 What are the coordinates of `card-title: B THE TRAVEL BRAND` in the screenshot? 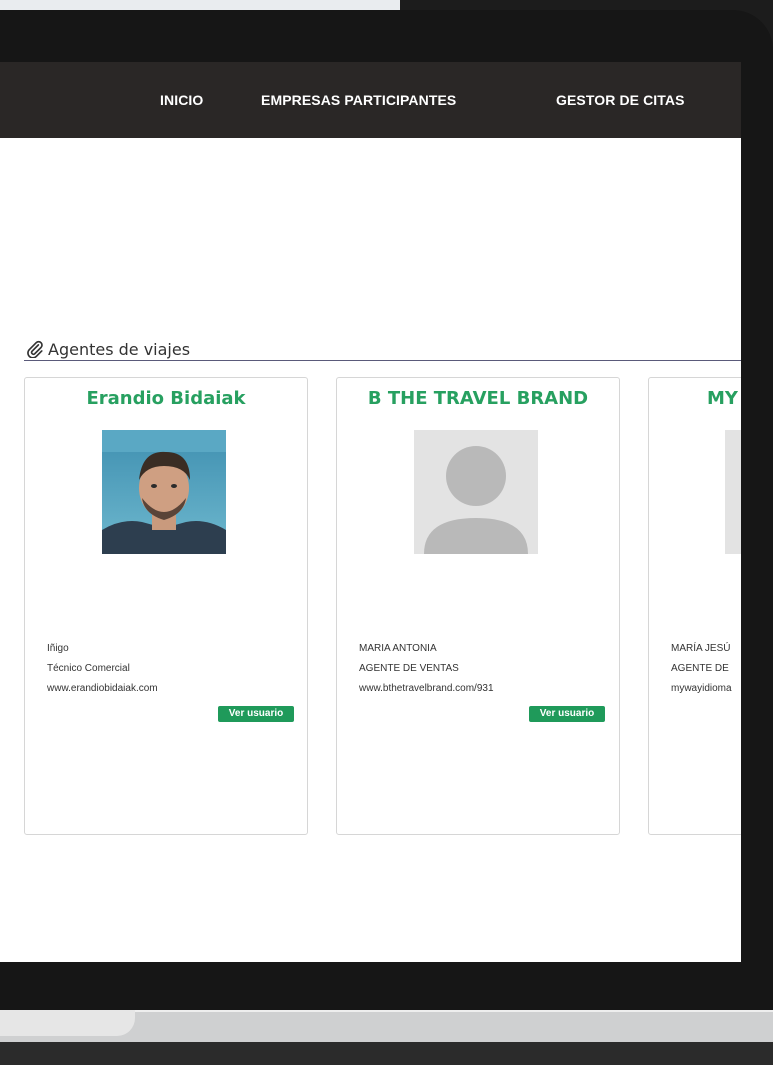 It's located at (478, 398).